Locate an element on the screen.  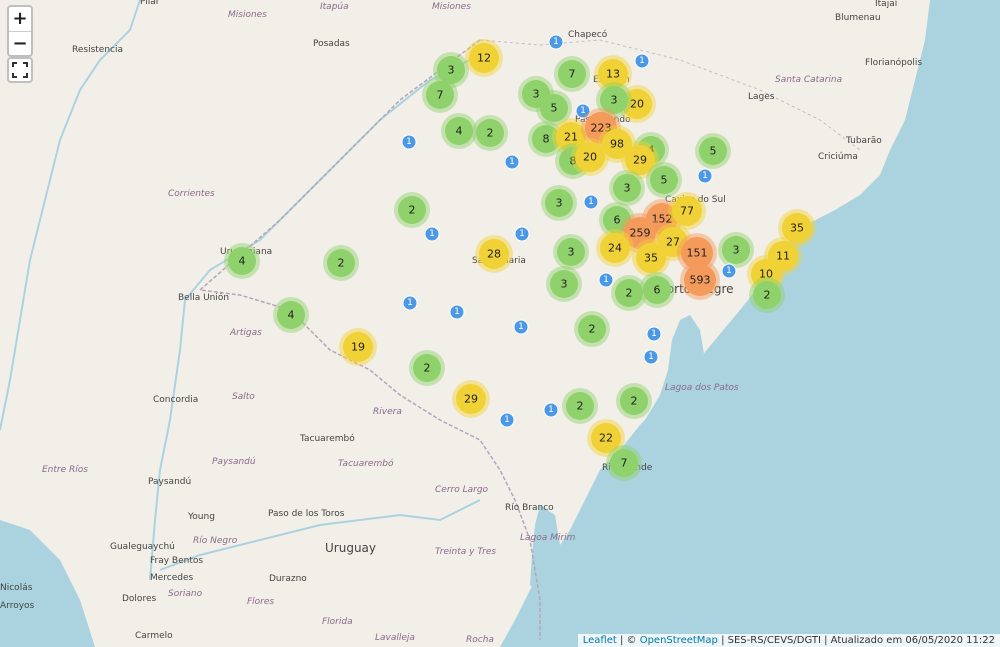
place-label: Entre Ríos is located at coordinates (65, 470).